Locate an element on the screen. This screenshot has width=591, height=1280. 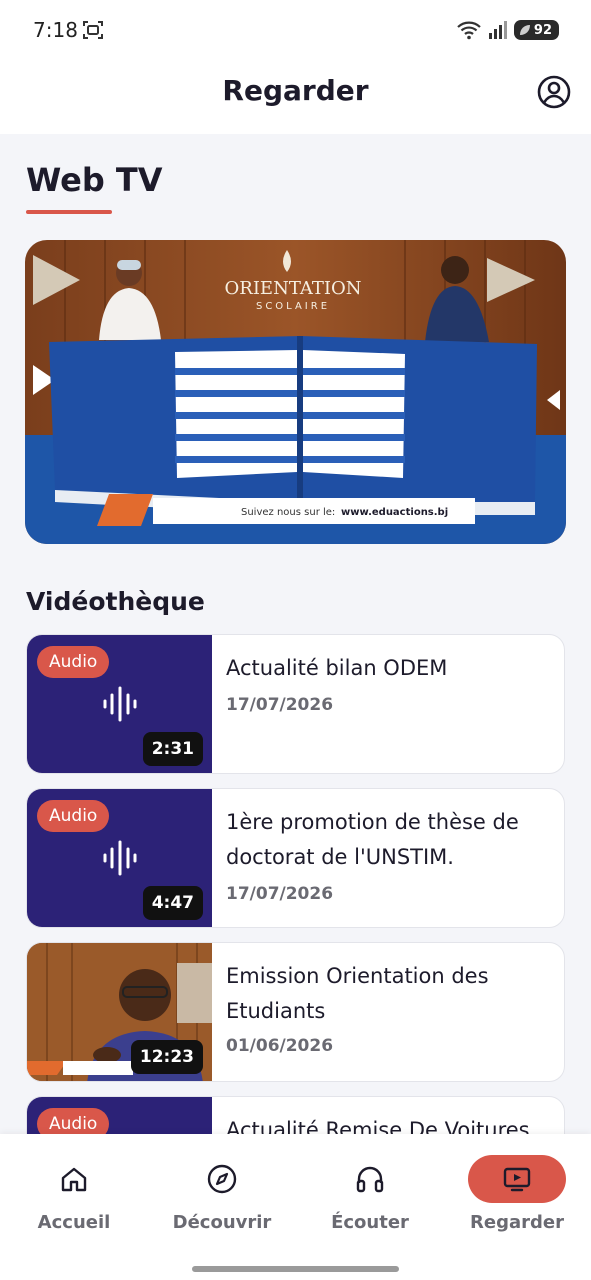
video-thumbnail: Audio 4:47 is located at coordinates (119, 858).